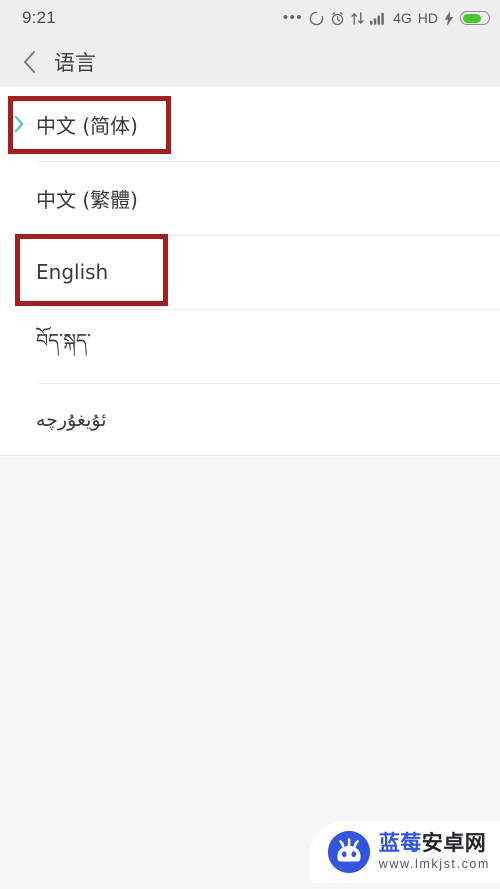 The height and width of the screenshot is (889, 500). What do you see at coordinates (378, 18) in the screenshot?
I see `signal-bars-icon` at bounding box center [378, 18].